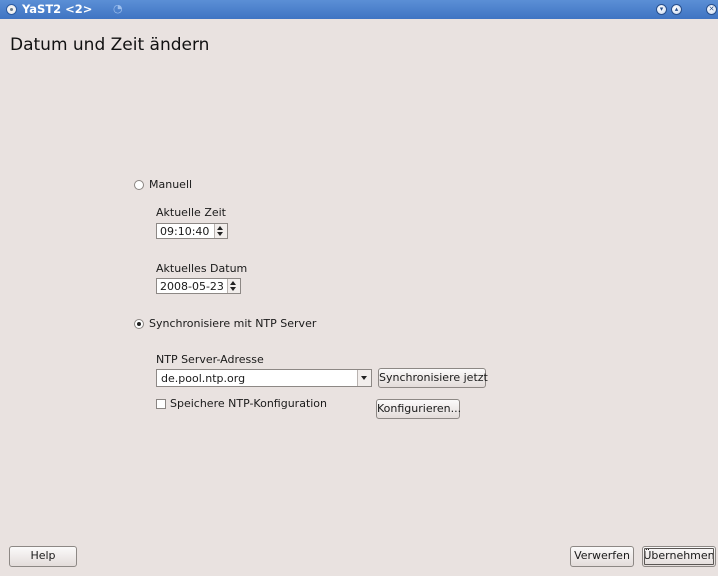 Image resolution: width=718 pixels, height=576 pixels. I want to click on window-titlebar: YaST2 <2> ◔ ▾ ▴ ✕, so click(359, 9).